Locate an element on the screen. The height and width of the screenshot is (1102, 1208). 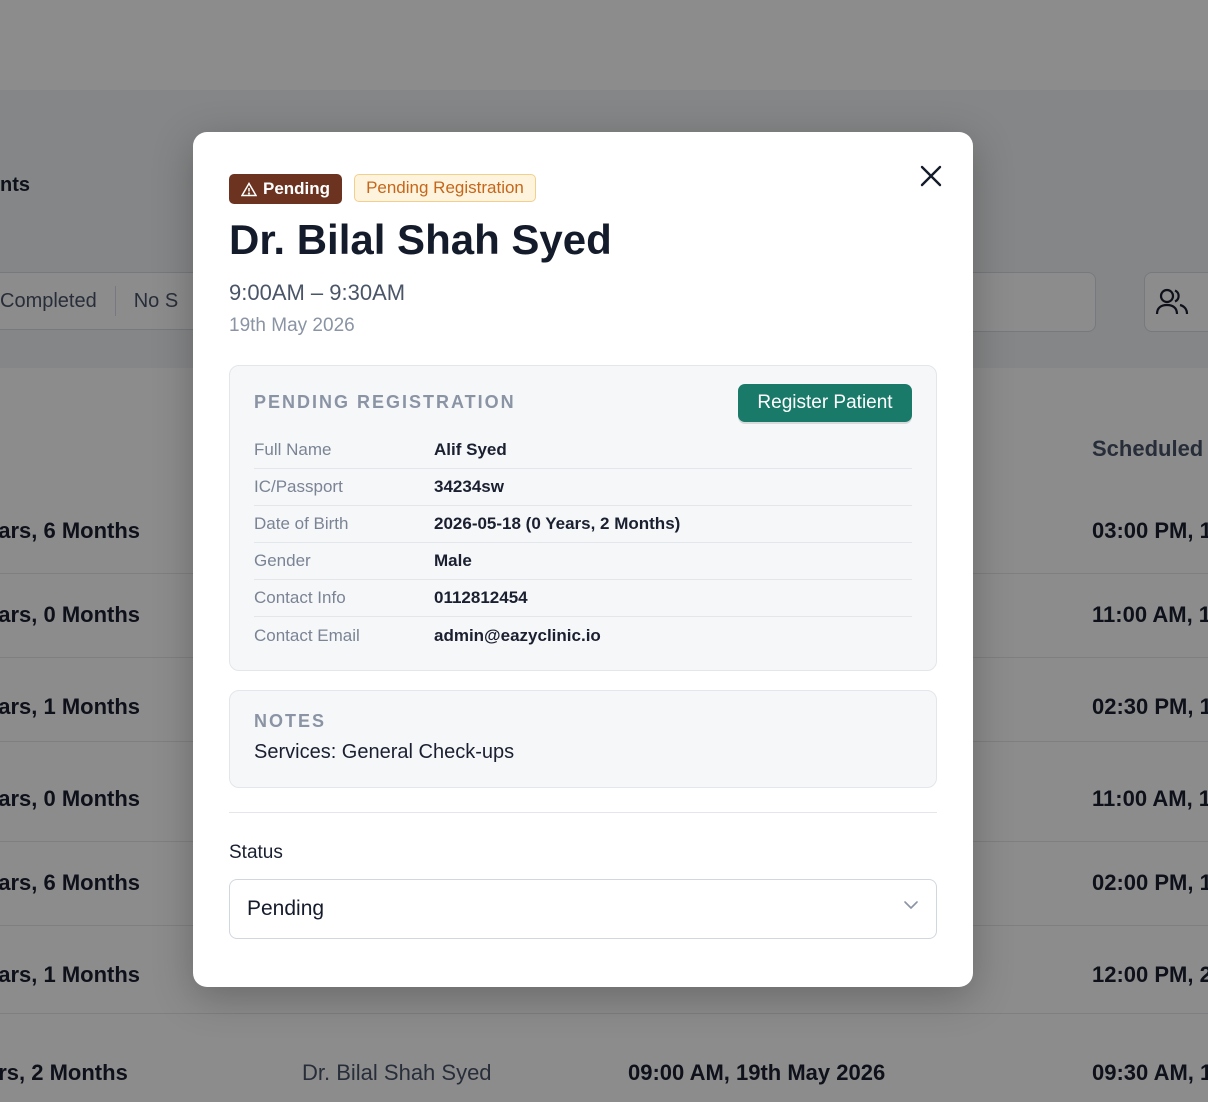
close-icon is located at coordinates (931, 176).